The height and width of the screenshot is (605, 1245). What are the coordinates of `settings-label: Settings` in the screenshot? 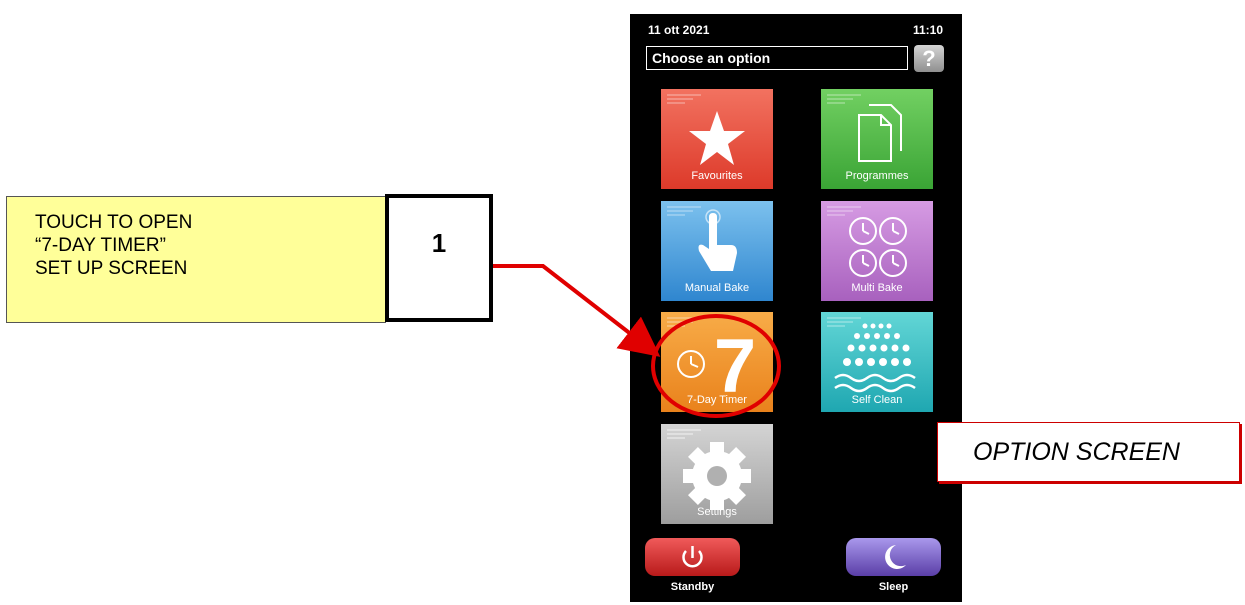 It's located at (717, 512).